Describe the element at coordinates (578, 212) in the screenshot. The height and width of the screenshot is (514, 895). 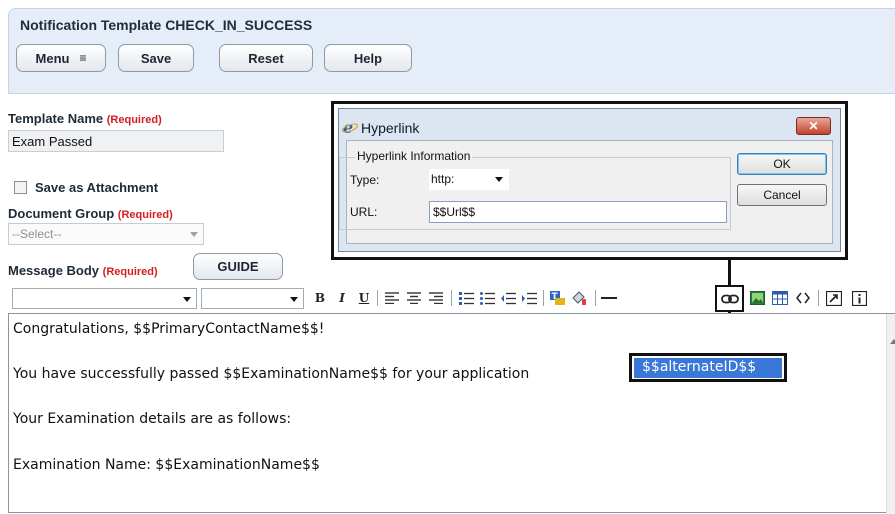
I see `url-input: $$Url$$` at that location.